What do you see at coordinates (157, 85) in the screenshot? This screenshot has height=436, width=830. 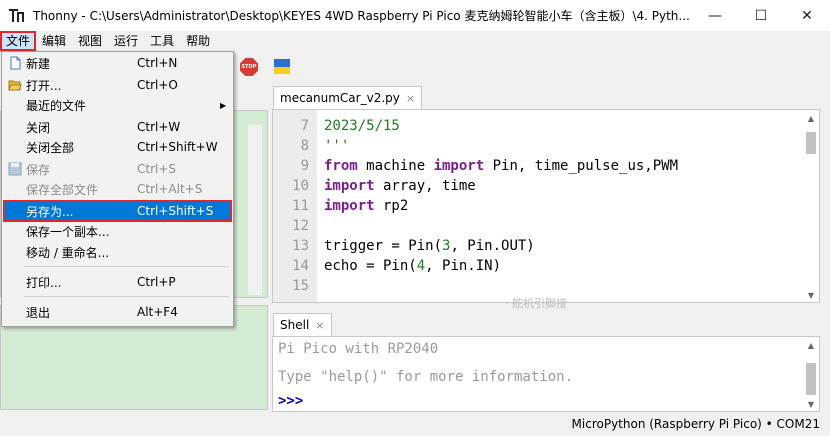 I see `menu-item-shortcut: Ctrl+O` at bounding box center [157, 85].